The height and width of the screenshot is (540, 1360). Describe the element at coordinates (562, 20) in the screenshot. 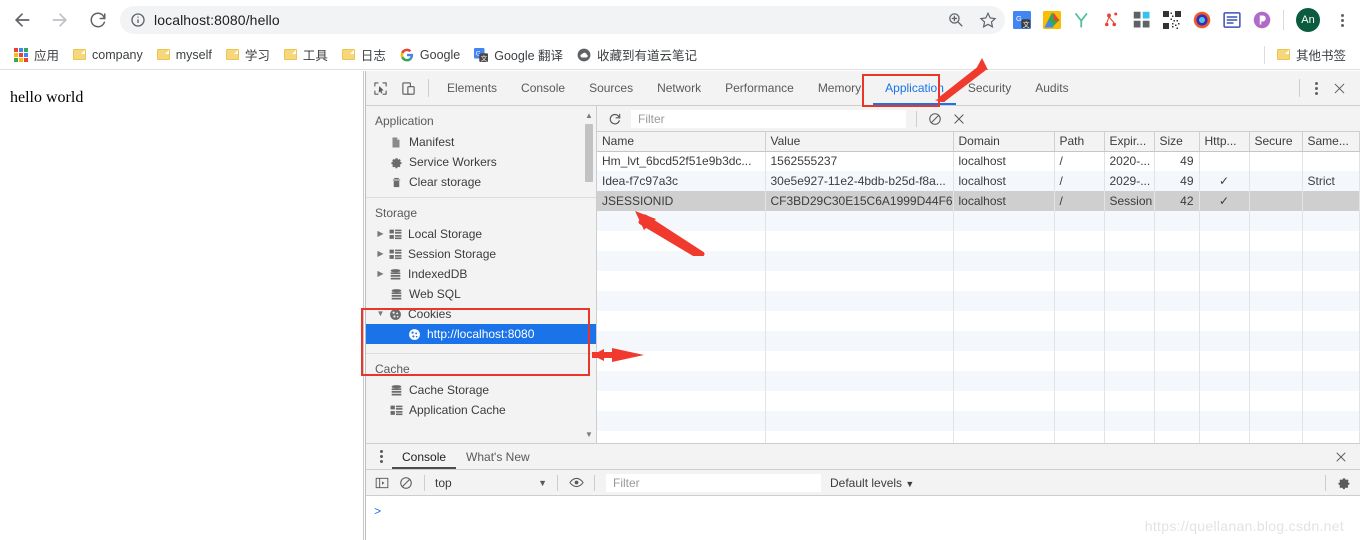

I see `address-bar: localhost:8080/hello` at that location.